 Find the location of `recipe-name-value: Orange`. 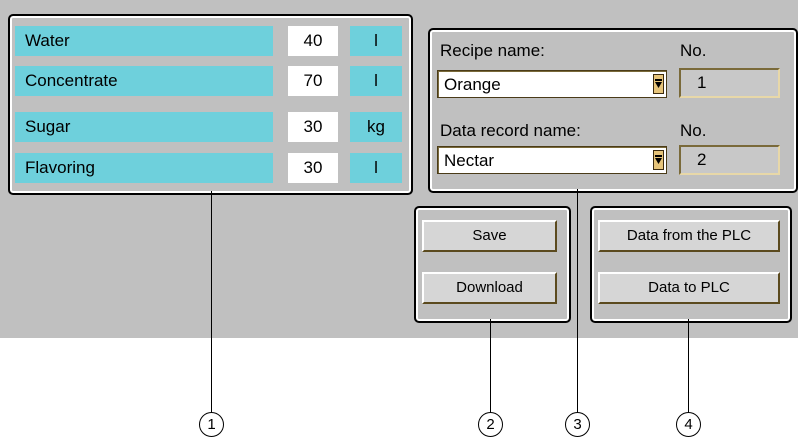

recipe-name-value: Orange is located at coordinates (472, 84).